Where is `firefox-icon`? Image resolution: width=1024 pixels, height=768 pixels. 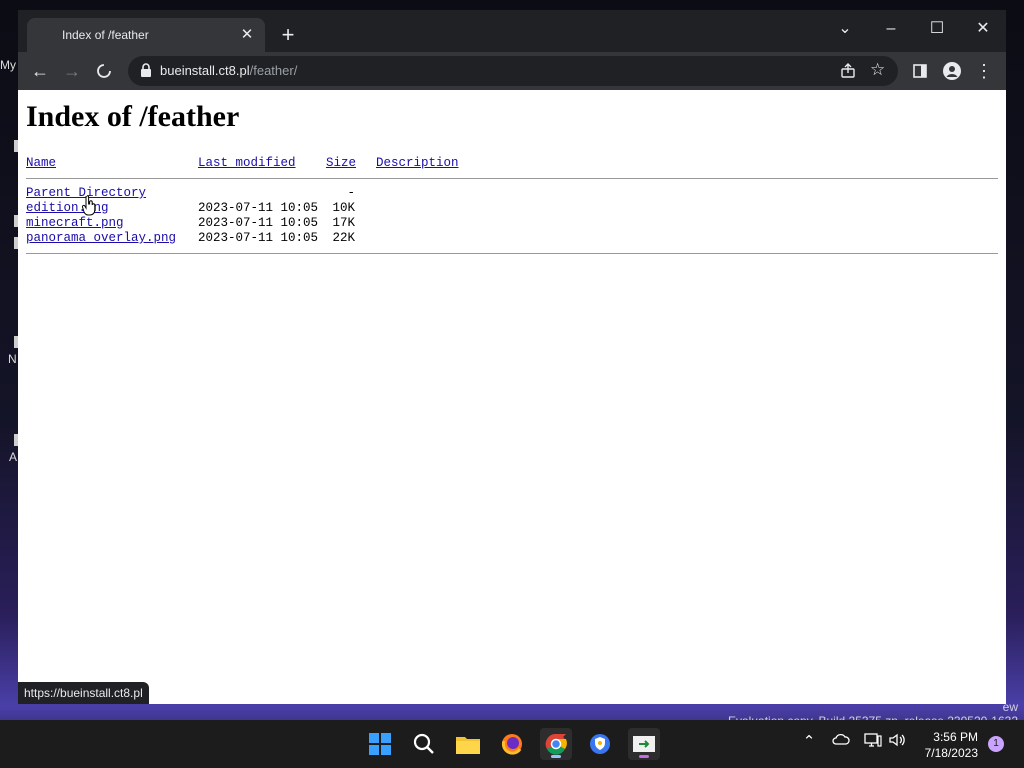 firefox-icon is located at coordinates (512, 744).